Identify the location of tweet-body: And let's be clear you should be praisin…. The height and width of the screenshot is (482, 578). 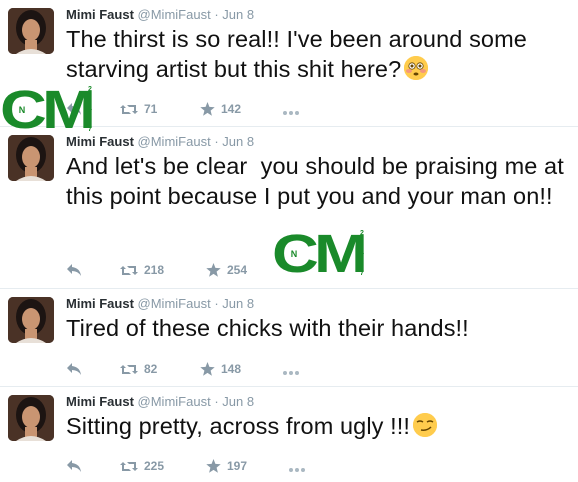
(318, 181).